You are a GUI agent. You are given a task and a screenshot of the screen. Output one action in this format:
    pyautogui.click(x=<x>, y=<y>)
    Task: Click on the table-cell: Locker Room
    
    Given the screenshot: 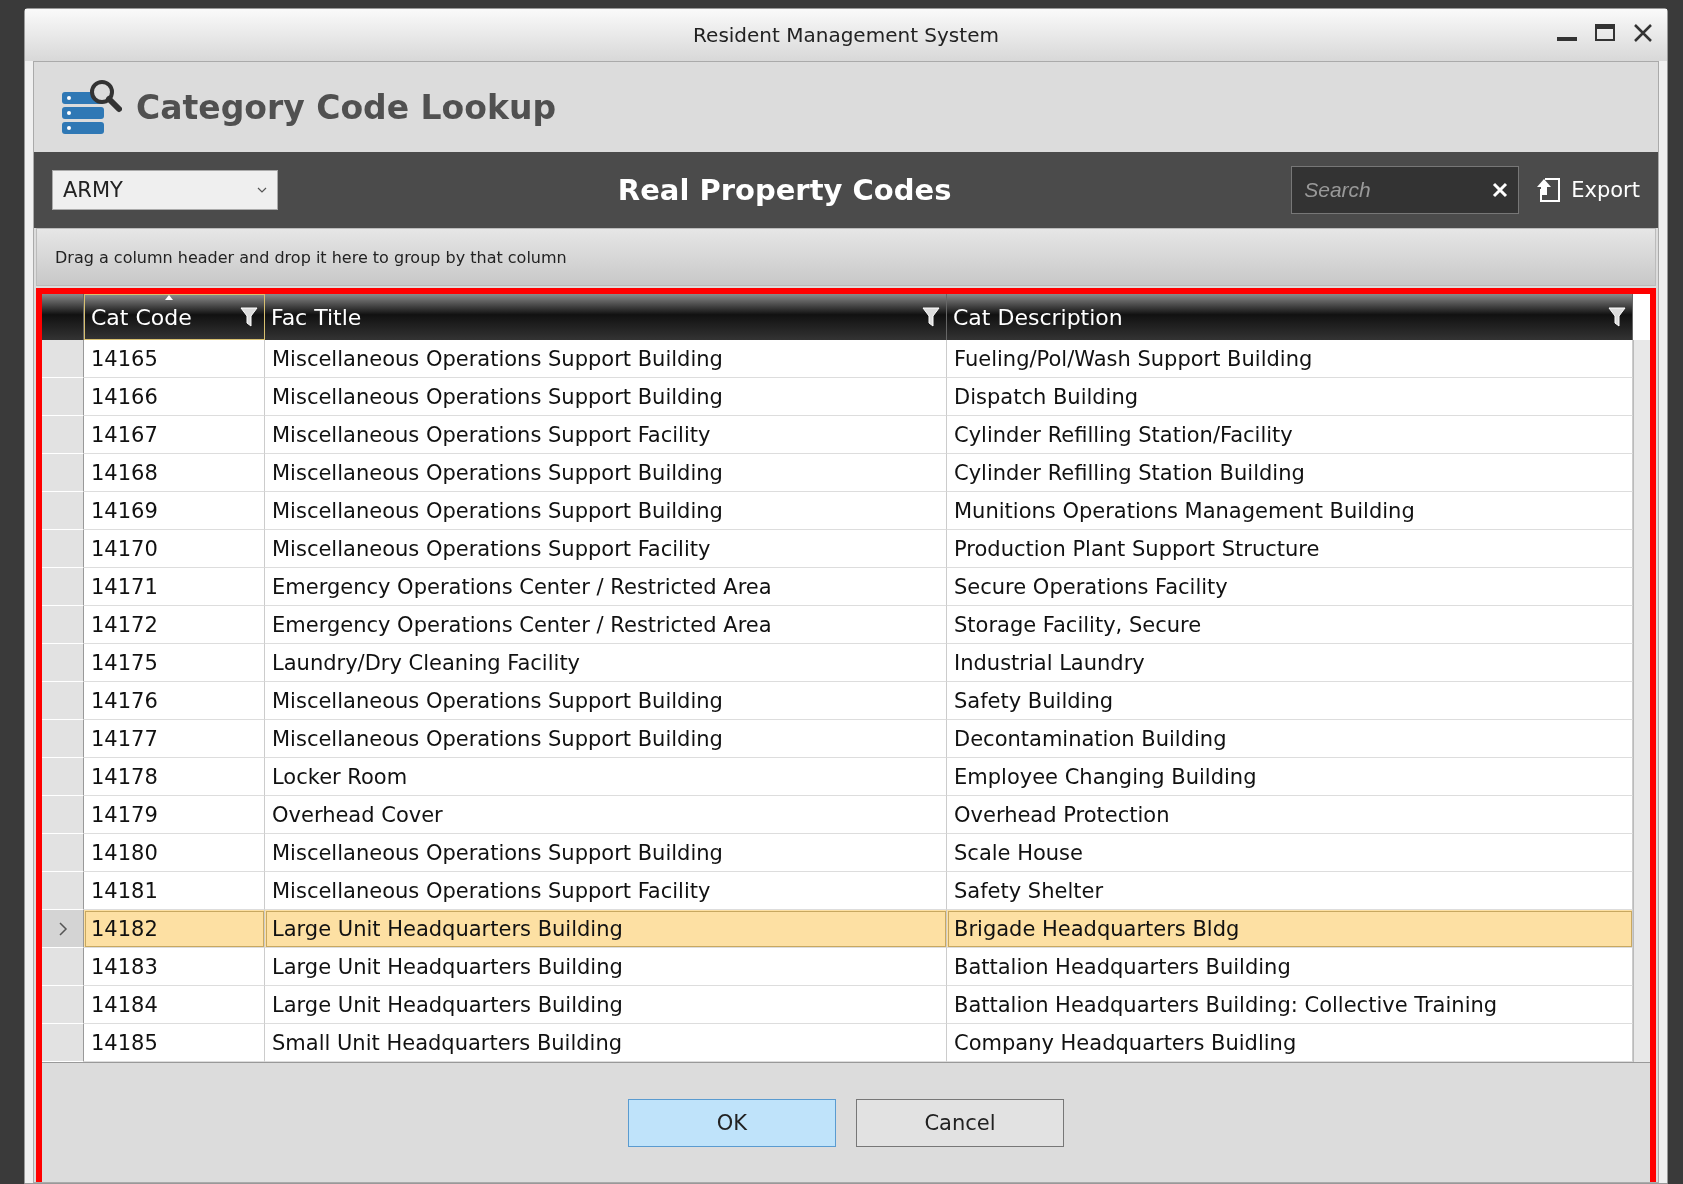 What is the action you would take?
    pyautogui.click(x=606, y=777)
    